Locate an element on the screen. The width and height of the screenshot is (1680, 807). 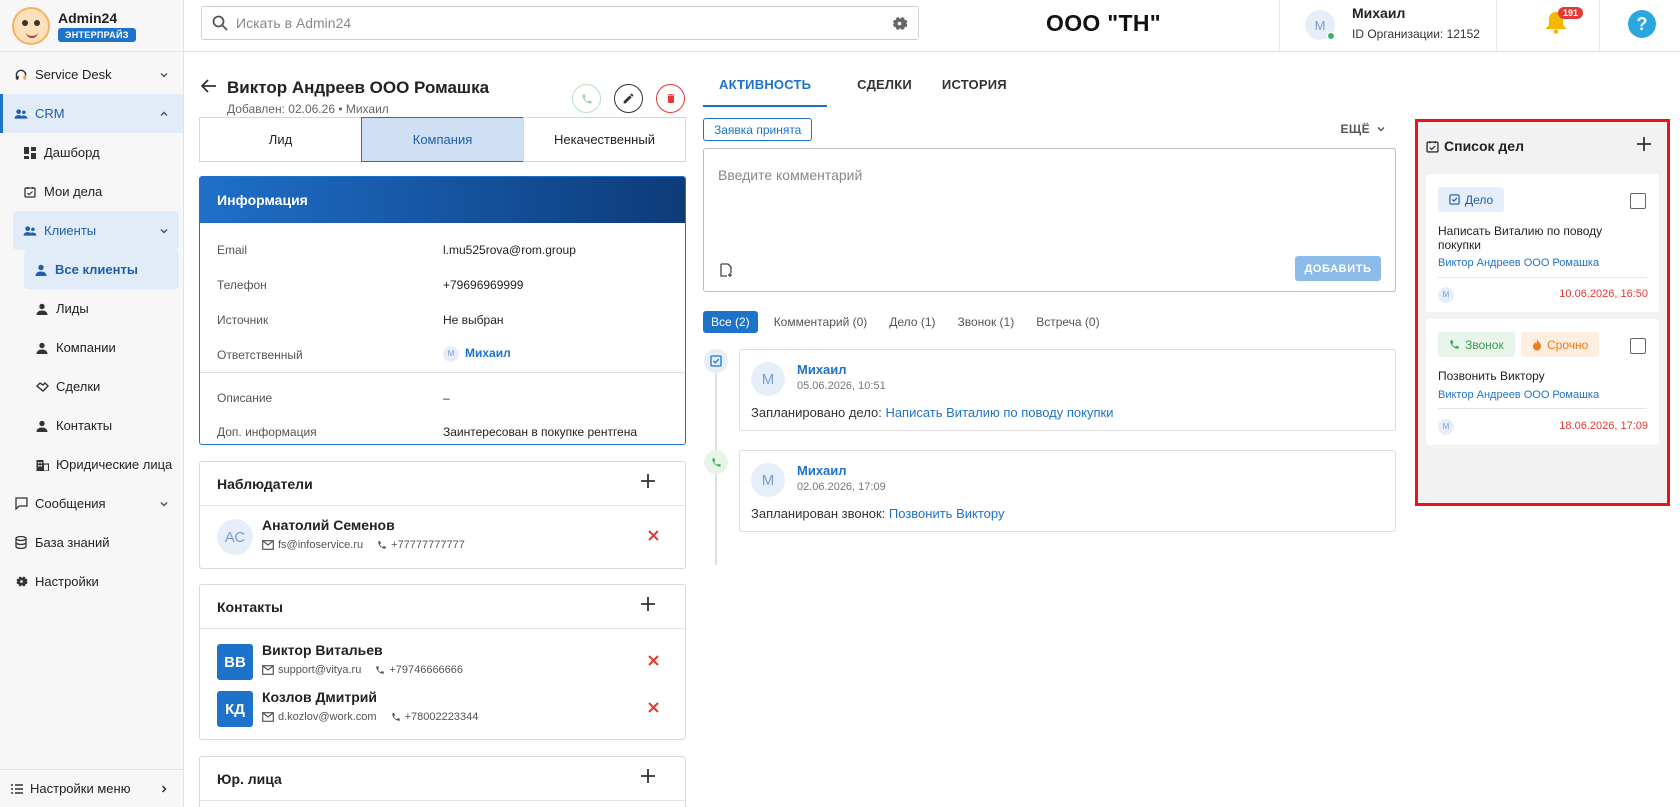
info-label-extra: Доп. информация is located at coordinates (267, 432).